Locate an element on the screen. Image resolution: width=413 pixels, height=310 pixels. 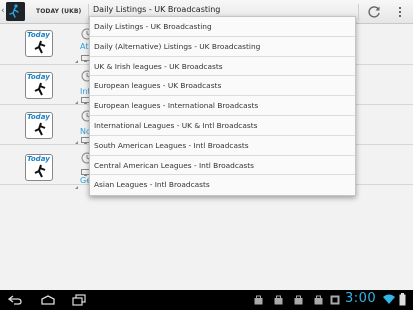
dropdown-option: Asian Leagues - Intl Broadcasts is located at coordinates (222, 185).